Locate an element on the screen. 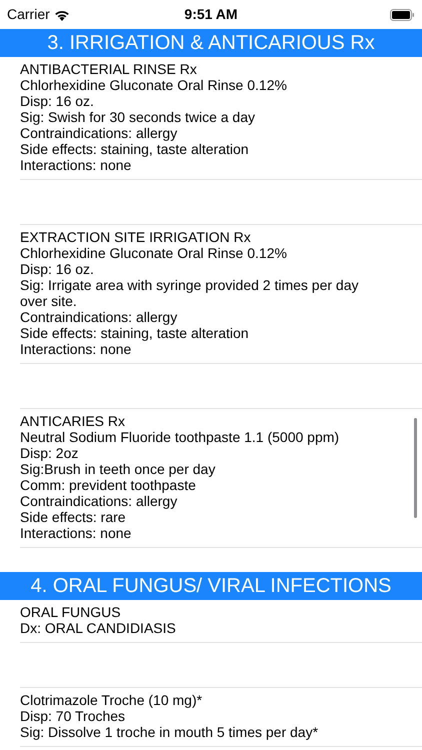  entry-text: Disp: 70 Troches is located at coordinates (73, 716).